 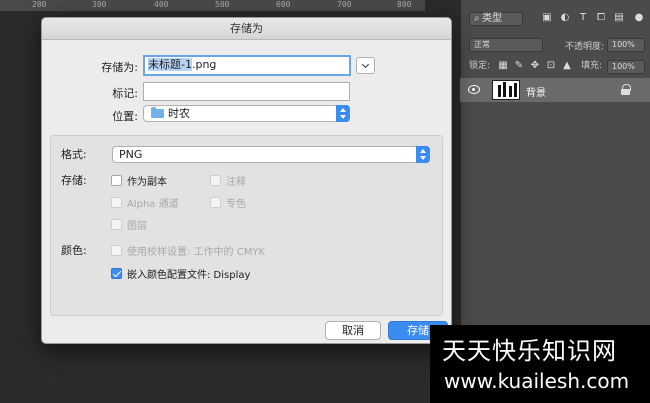 I want to click on layer-kind-label: 类型, so click(x=492, y=18).